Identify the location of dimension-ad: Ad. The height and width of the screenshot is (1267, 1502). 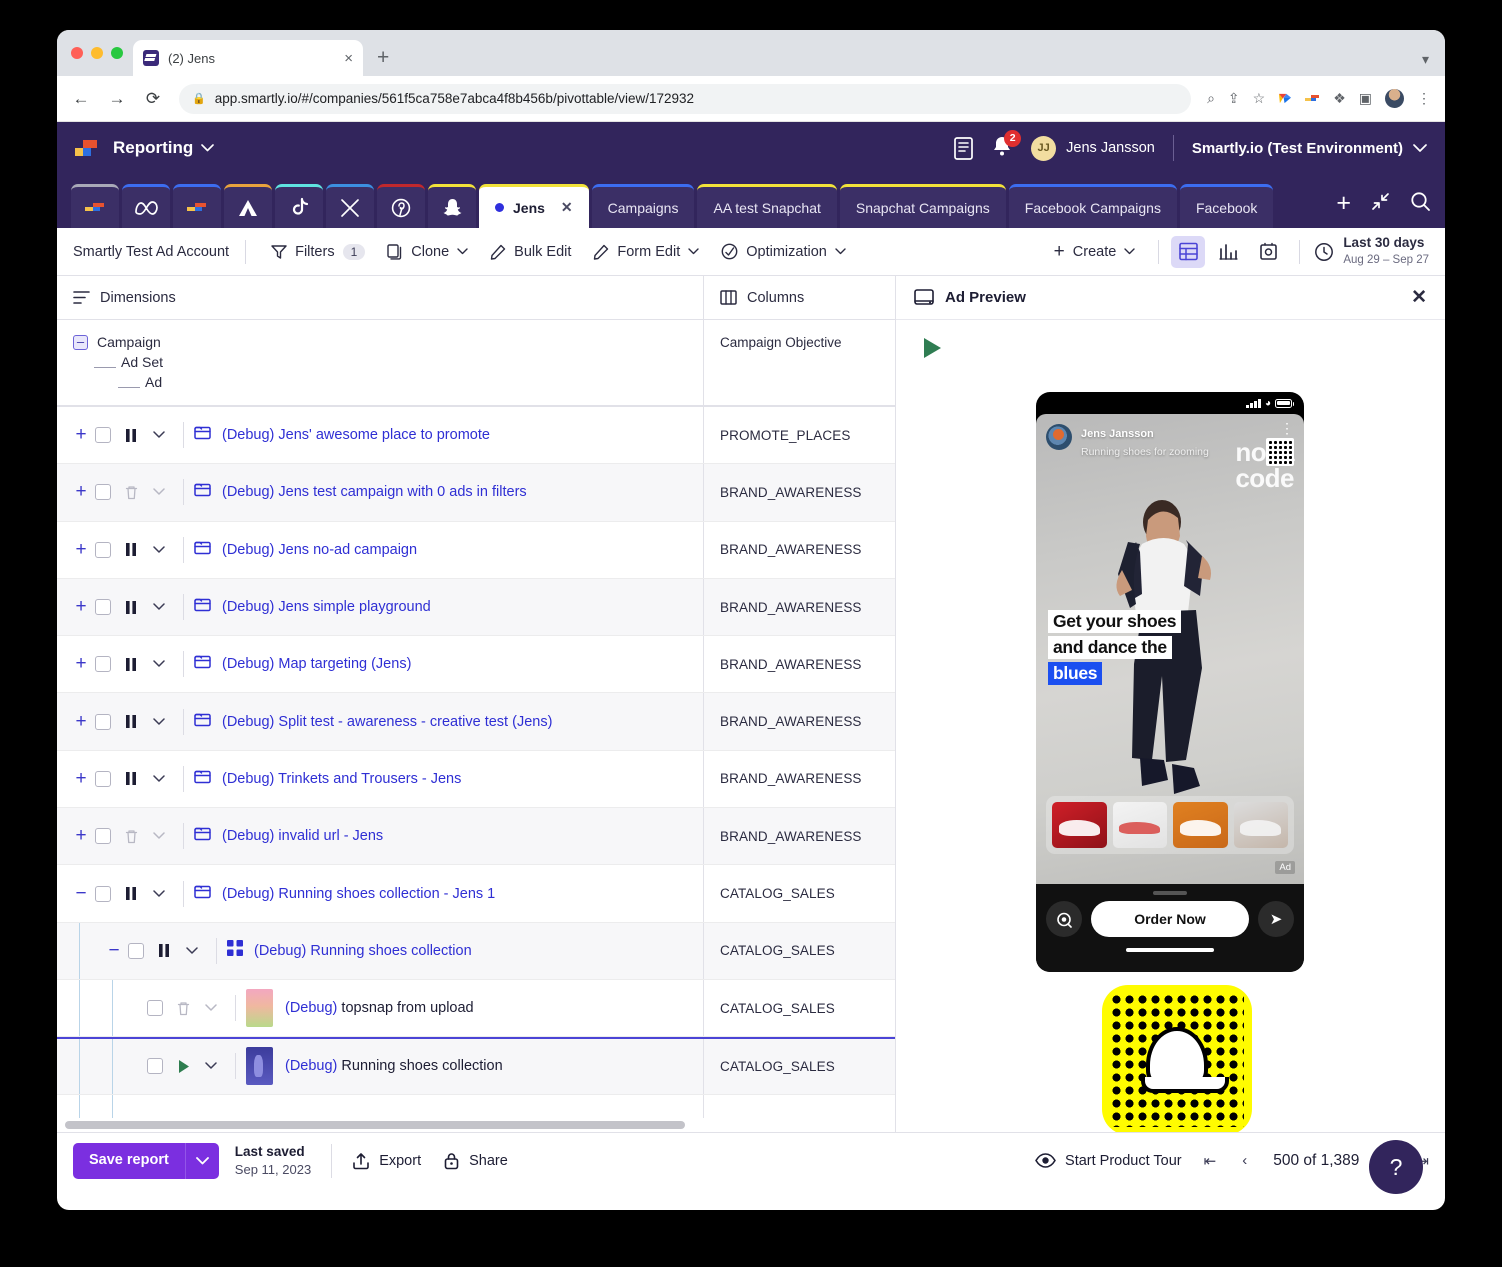
(402, 382).